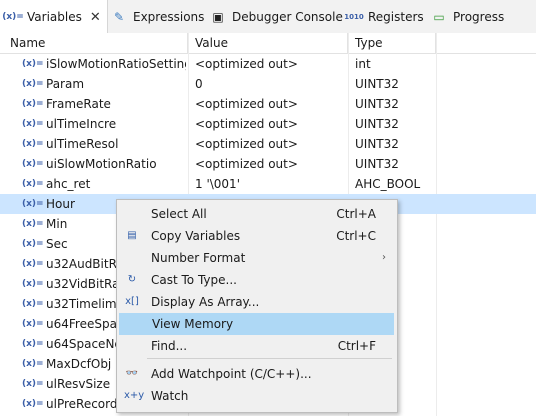 This screenshot has height=416, width=536. I want to click on menu-item-number-format: Number Format ›, so click(256, 258).